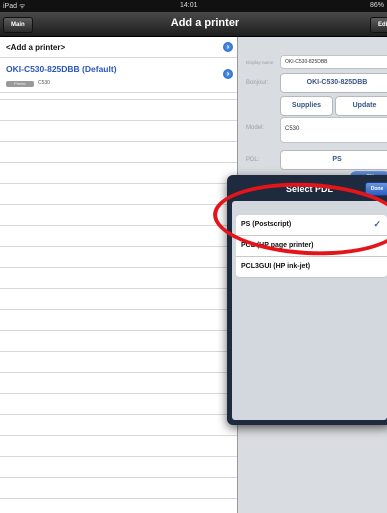 The width and height of the screenshot is (387, 513). Describe the element at coordinates (36, 47) in the screenshot. I see `add-printer-label: <Add a printer>` at that location.